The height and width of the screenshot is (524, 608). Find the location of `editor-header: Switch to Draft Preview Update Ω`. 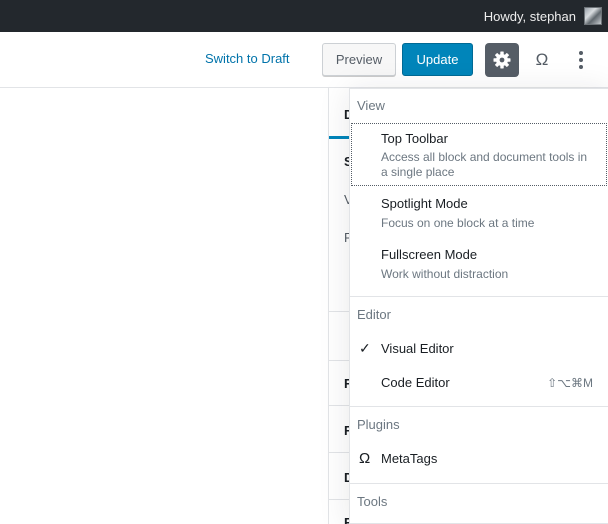

editor-header: Switch to Draft Preview Update Ω is located at coordinates (304, 60).